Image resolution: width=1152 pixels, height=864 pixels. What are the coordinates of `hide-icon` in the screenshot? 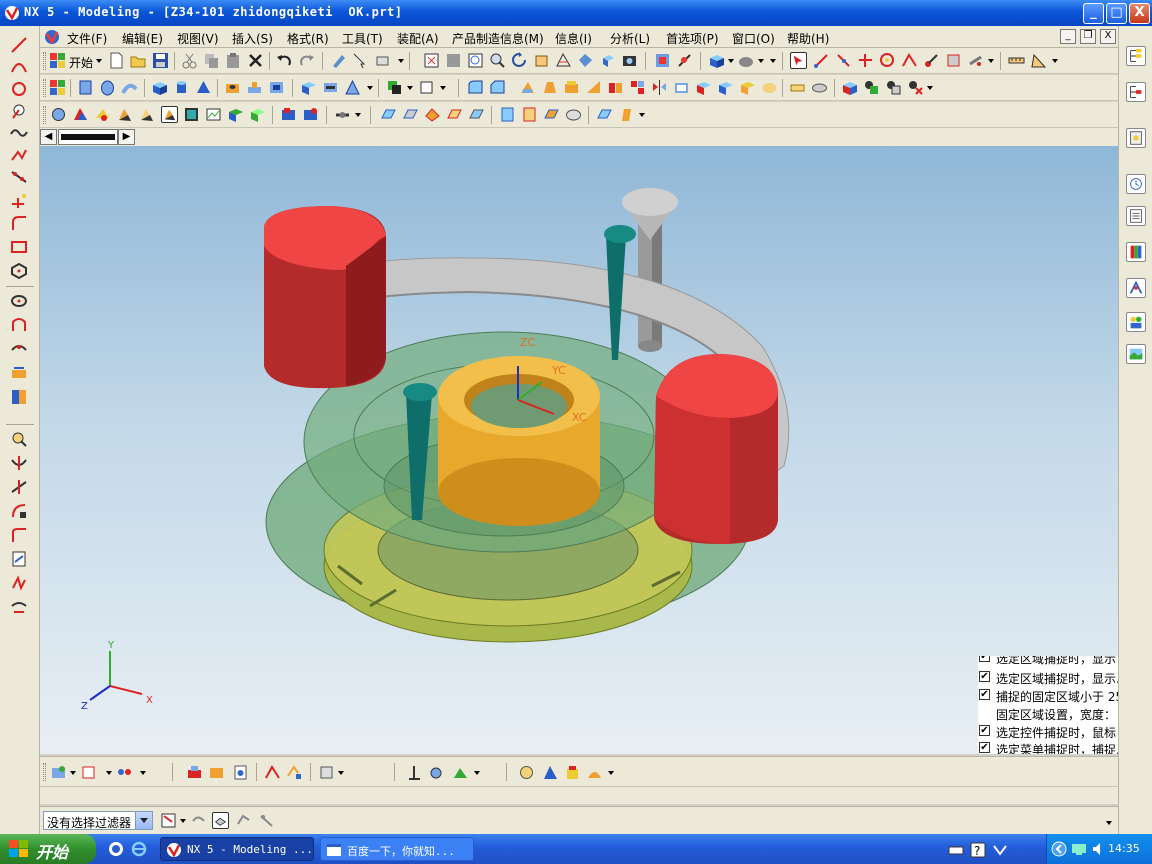 It's located at (382, 60).